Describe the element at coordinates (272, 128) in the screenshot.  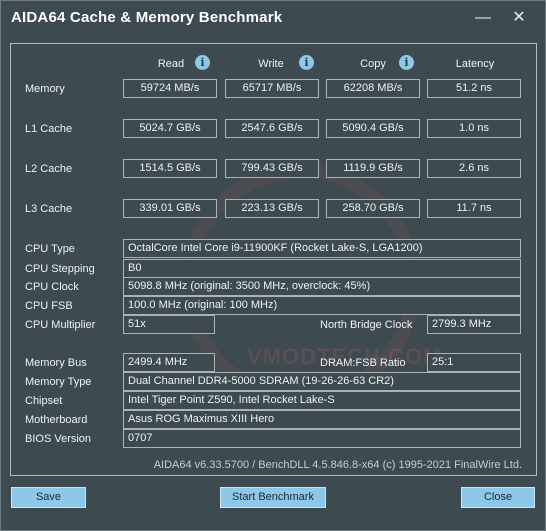
I see `l1-write-value: 2547.6 GB/s` at that location.